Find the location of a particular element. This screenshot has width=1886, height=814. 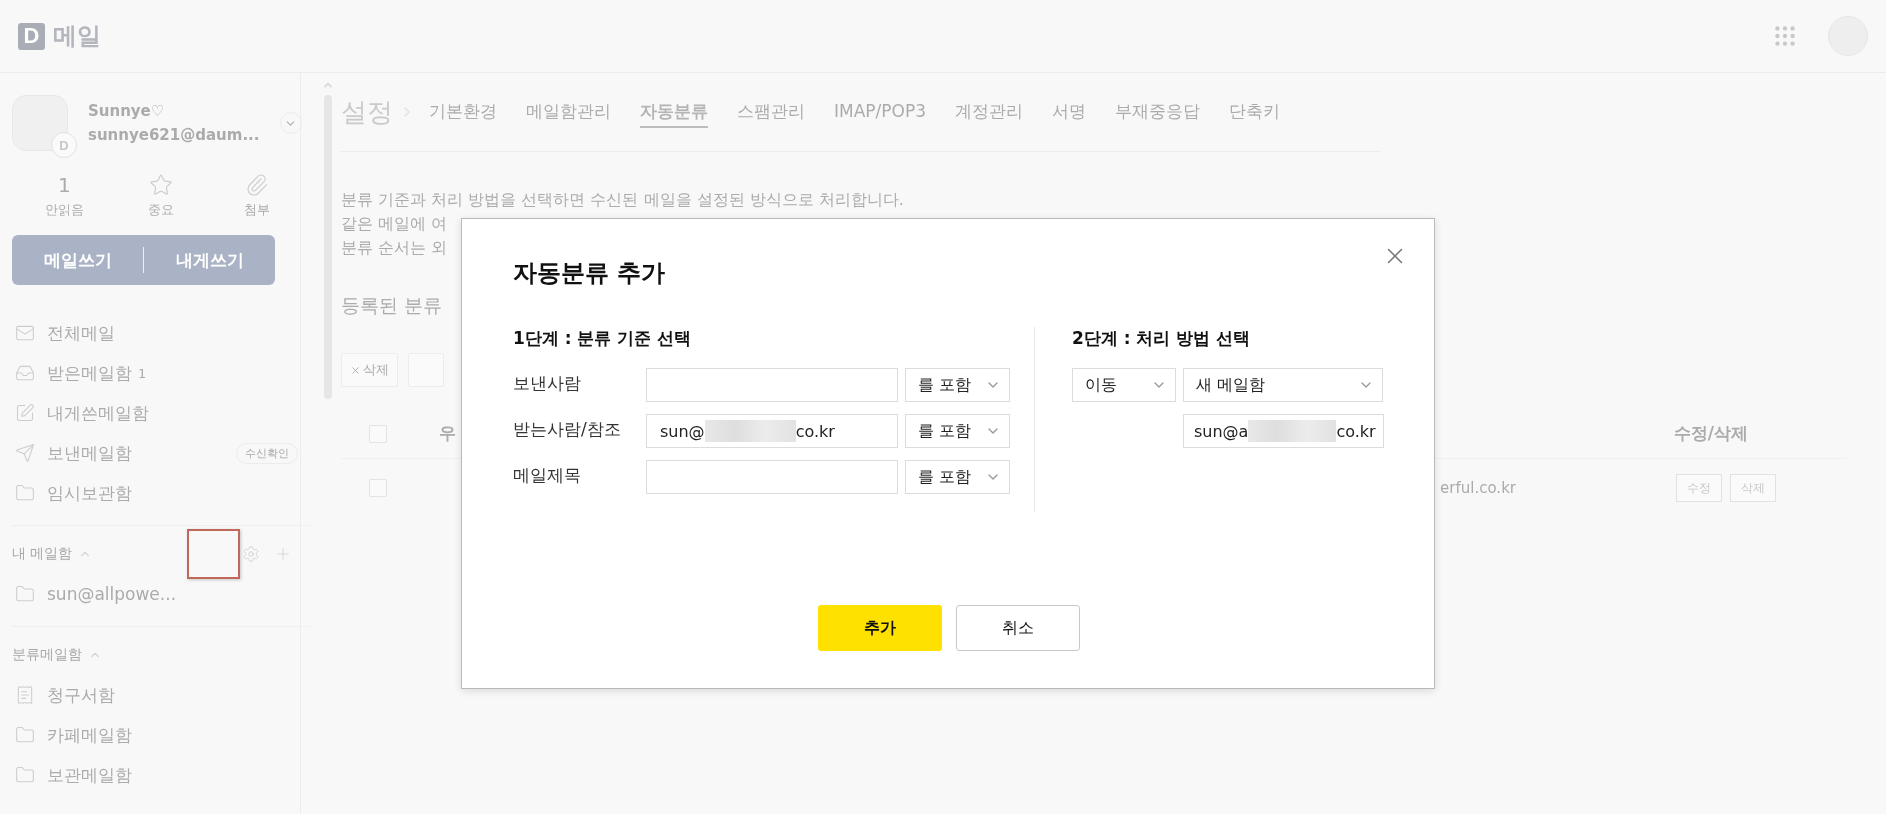

cancel-button: 취소 is located at coordinates (1017, 628).